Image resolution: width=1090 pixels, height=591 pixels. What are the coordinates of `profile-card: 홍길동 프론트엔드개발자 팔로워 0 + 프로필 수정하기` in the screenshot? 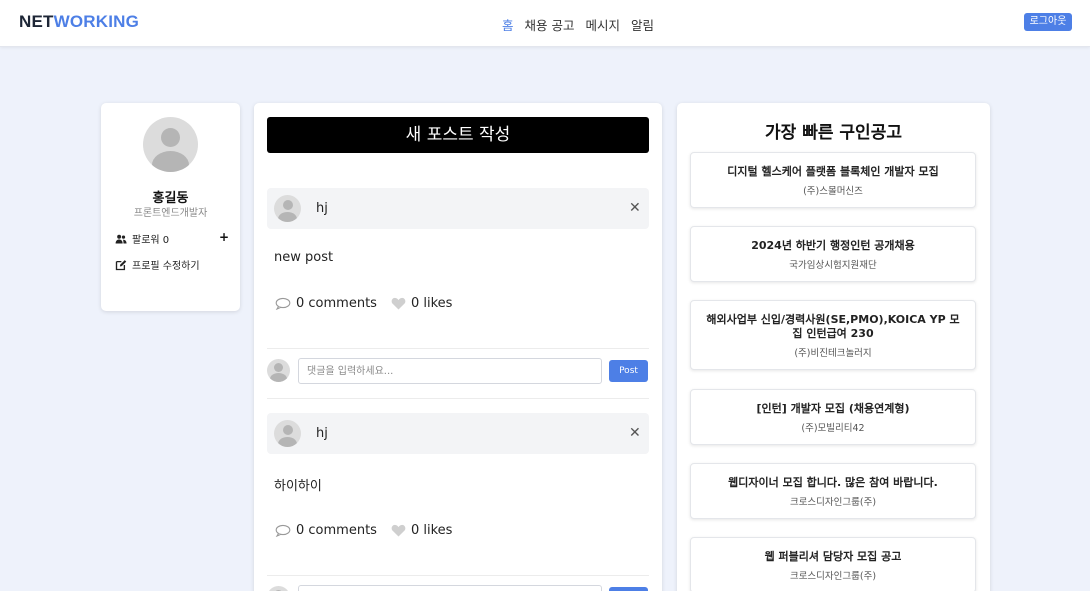 It's located at (170, 207).